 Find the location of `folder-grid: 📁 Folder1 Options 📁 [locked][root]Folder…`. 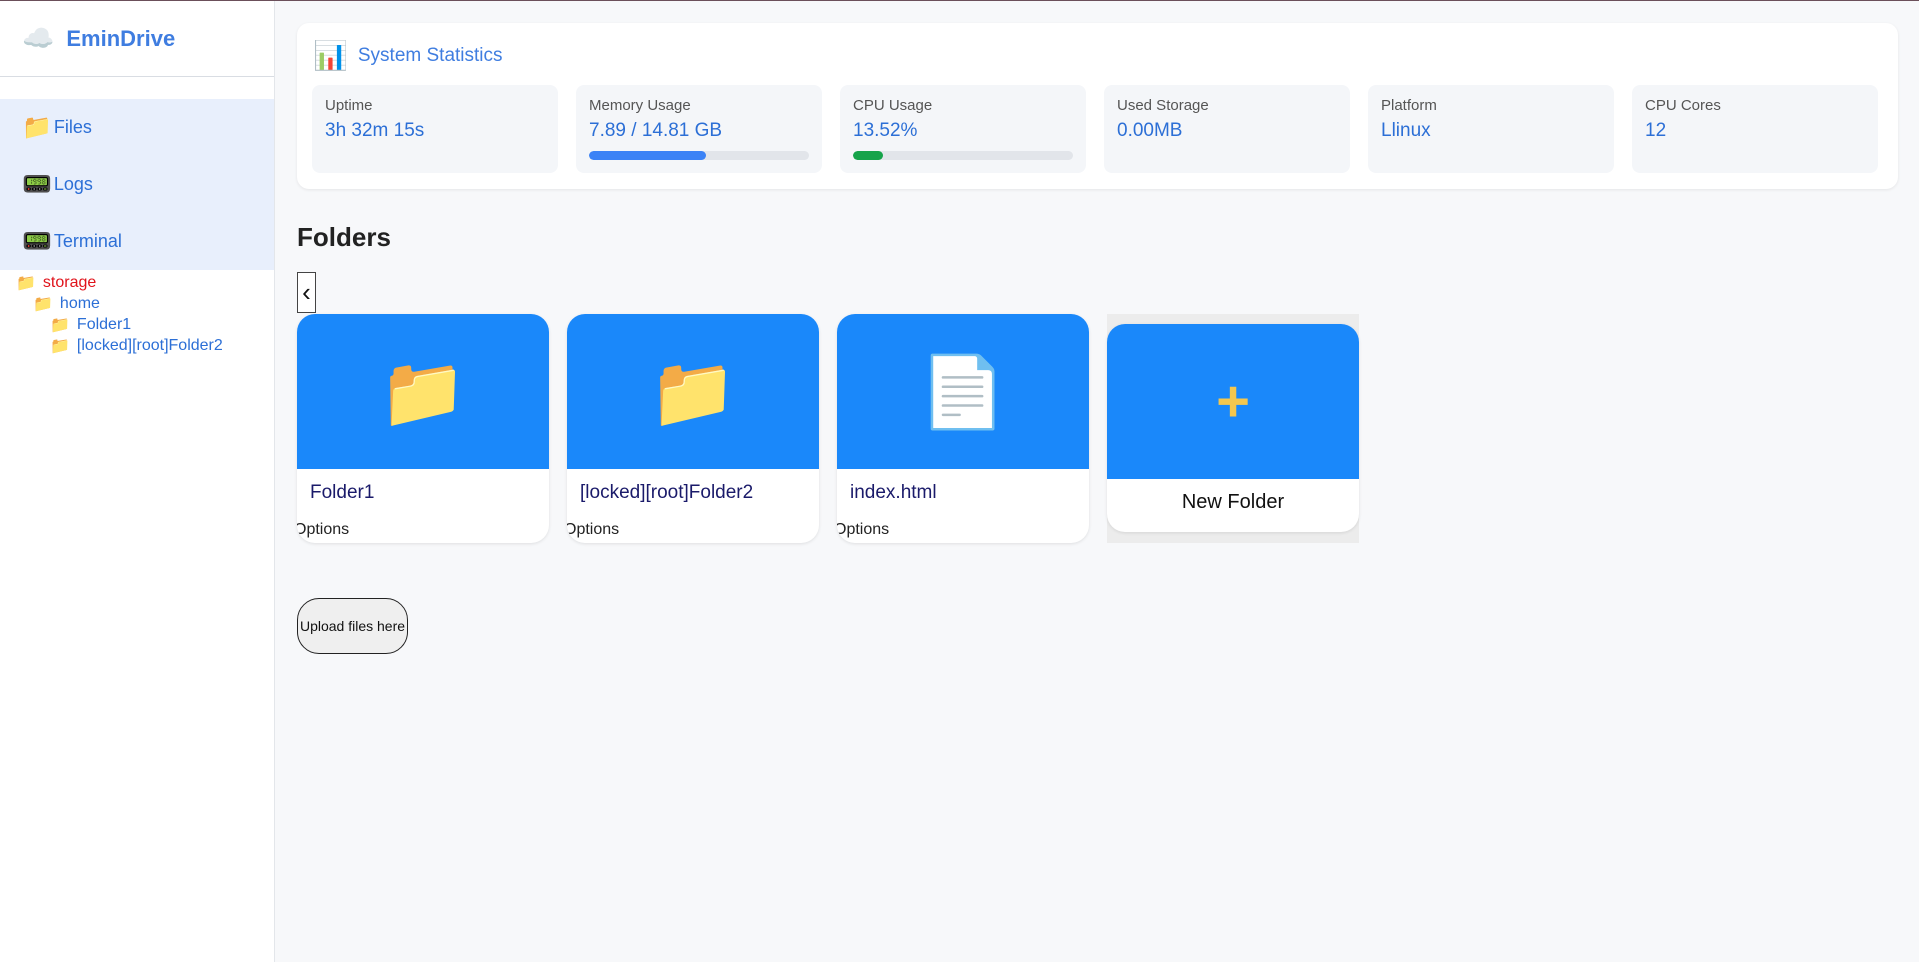

folder-grid: 📁 Folder1 Options 📁 [locked][root]Folder… is located at coordinates (828, 428).